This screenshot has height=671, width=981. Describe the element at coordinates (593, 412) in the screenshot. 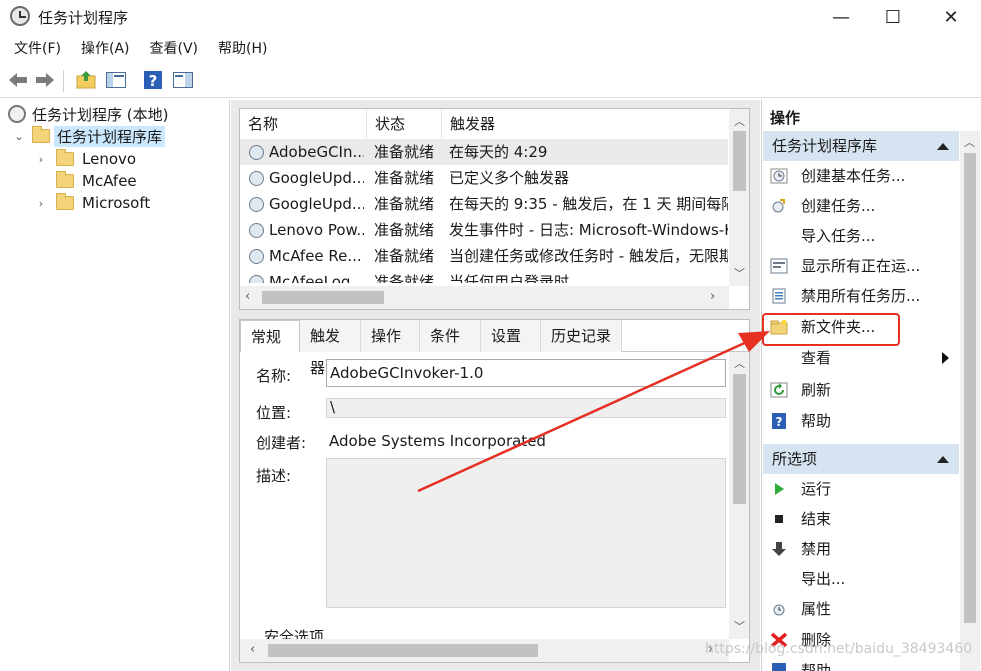

I see `annotation-arrow` at that location.